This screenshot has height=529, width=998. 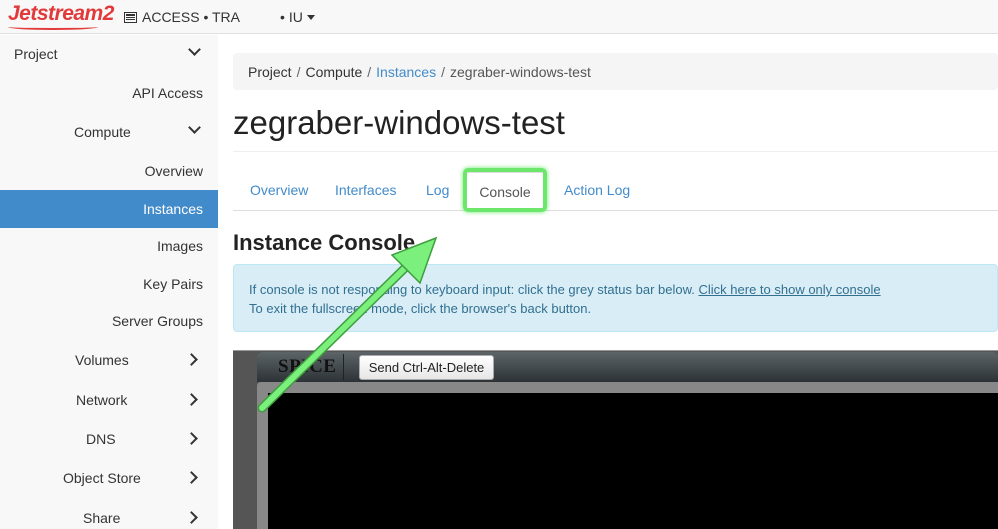 What do you see at coordinates (520, 72) in the screenshot?
I see `breadcrumb-item-current: zegraber-windows-test` at bounding box center [520, 72].